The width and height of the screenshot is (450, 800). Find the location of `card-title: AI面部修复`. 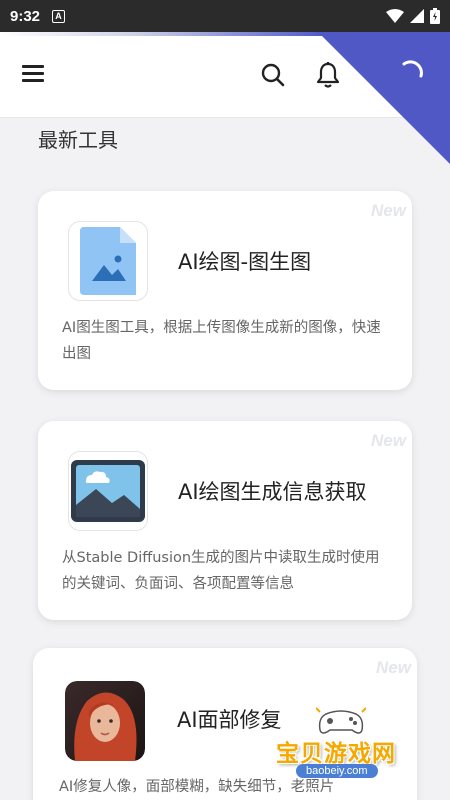

card-title: AI面部修复 is located at coordinates (229, 720).